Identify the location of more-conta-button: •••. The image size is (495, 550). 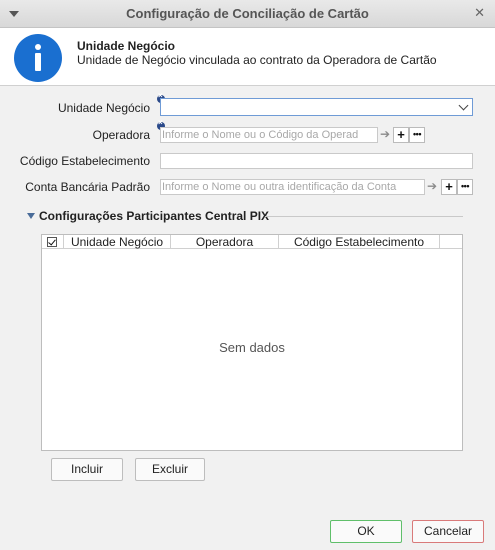
(465, 187).